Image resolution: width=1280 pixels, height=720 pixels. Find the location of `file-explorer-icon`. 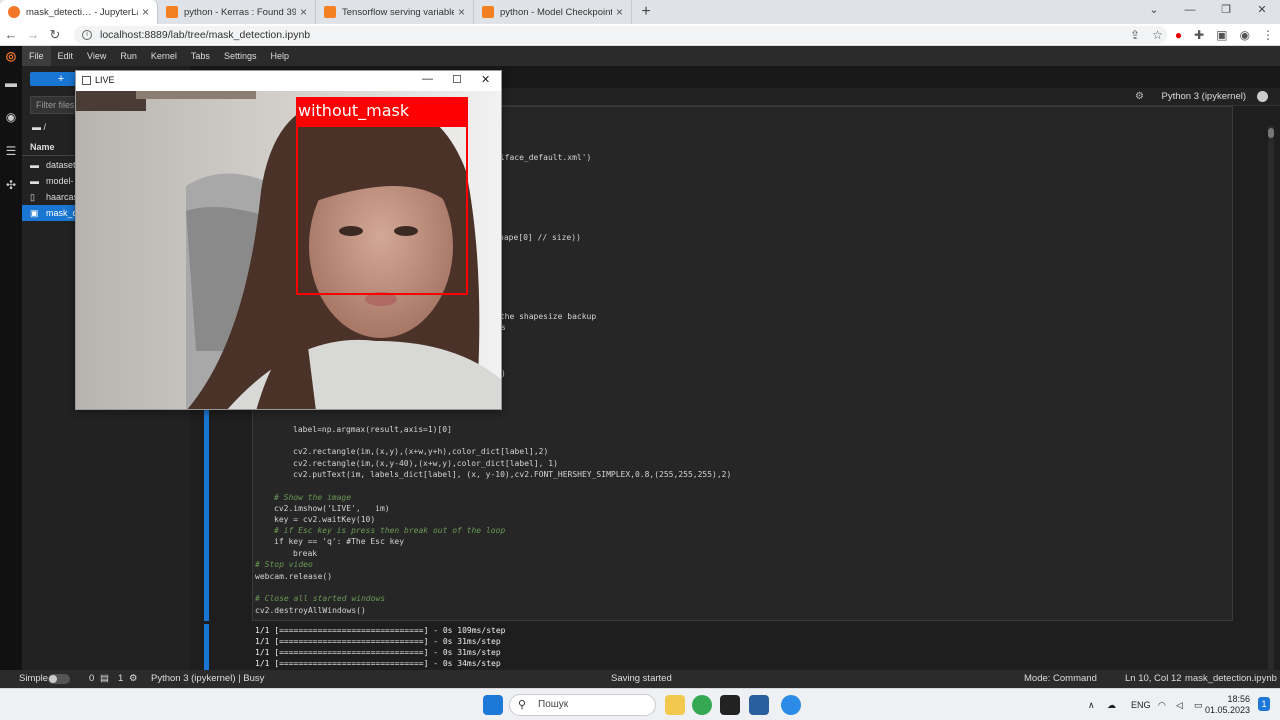

file-explorer-icon is located at coordinates (675, 705).